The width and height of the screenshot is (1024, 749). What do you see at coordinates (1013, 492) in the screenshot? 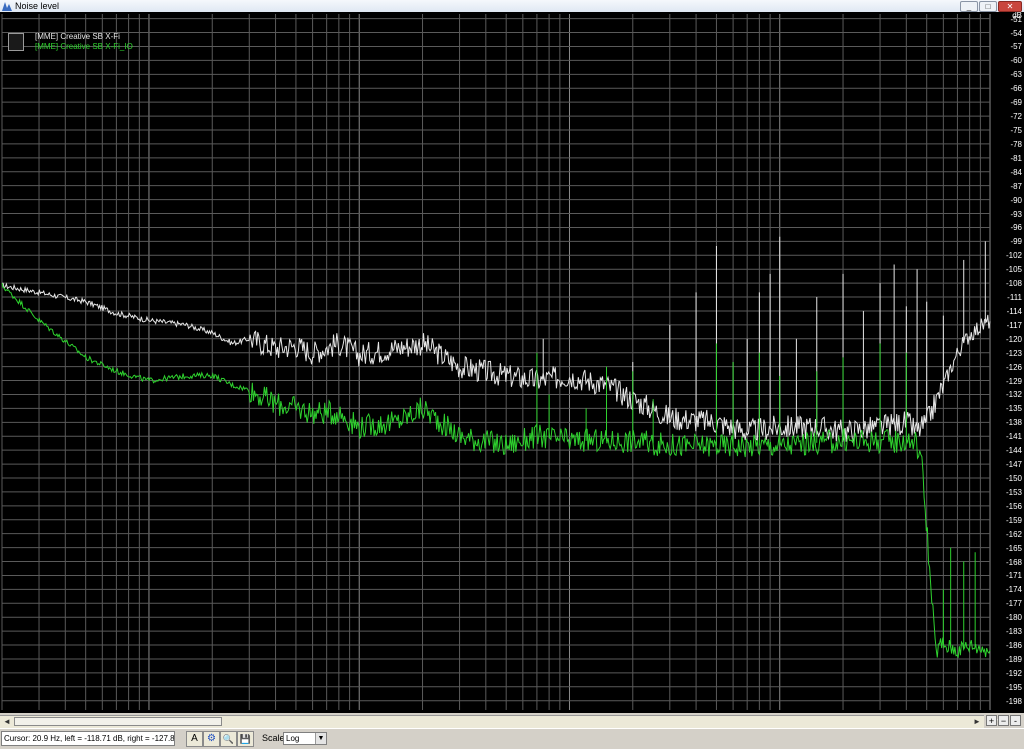
I see `y-tick-label: -153` at bounding box center [1013, 492].